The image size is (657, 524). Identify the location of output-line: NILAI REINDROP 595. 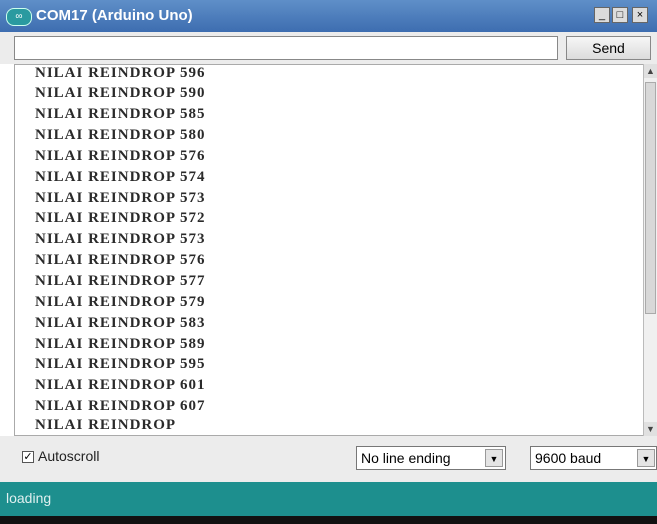
(120, 364).